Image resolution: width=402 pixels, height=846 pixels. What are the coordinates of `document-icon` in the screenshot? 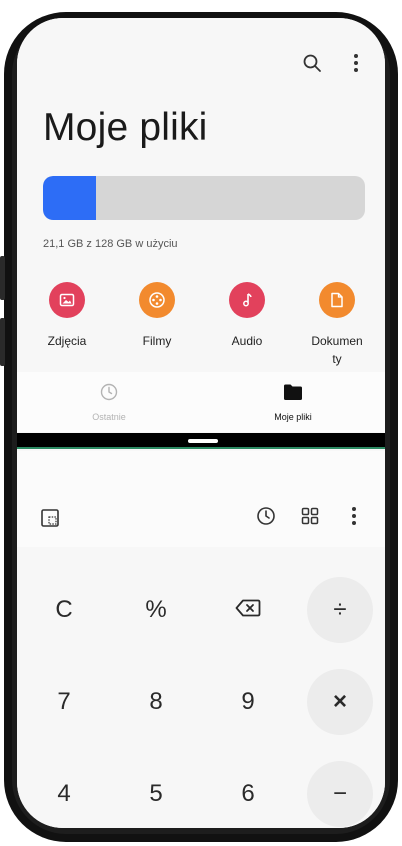 It's located at (337, 300).